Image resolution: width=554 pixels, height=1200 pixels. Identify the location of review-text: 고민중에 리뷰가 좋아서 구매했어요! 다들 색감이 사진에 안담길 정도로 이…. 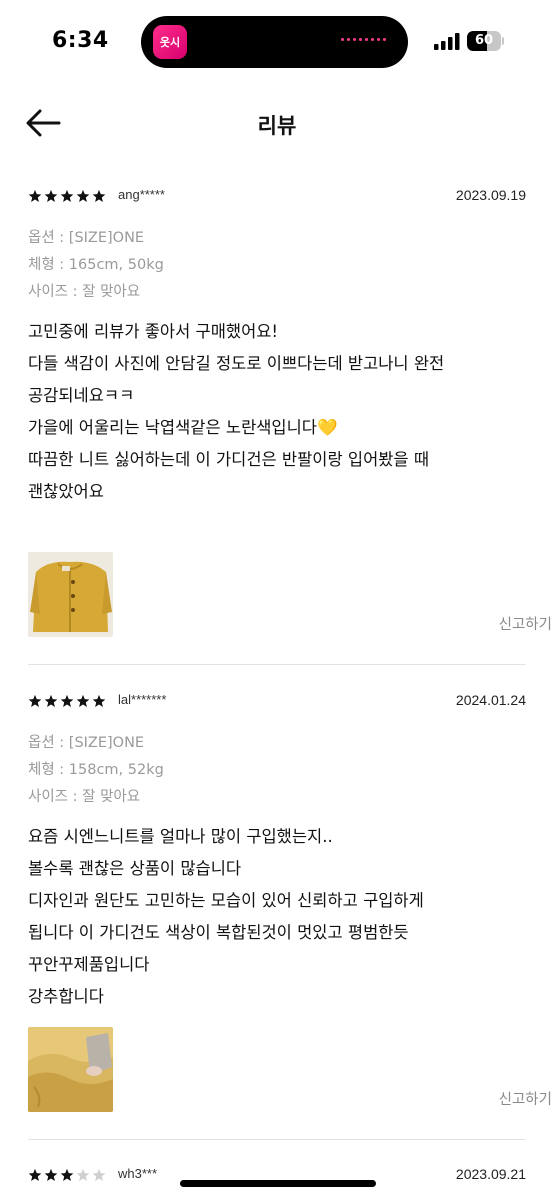
(277, 412).